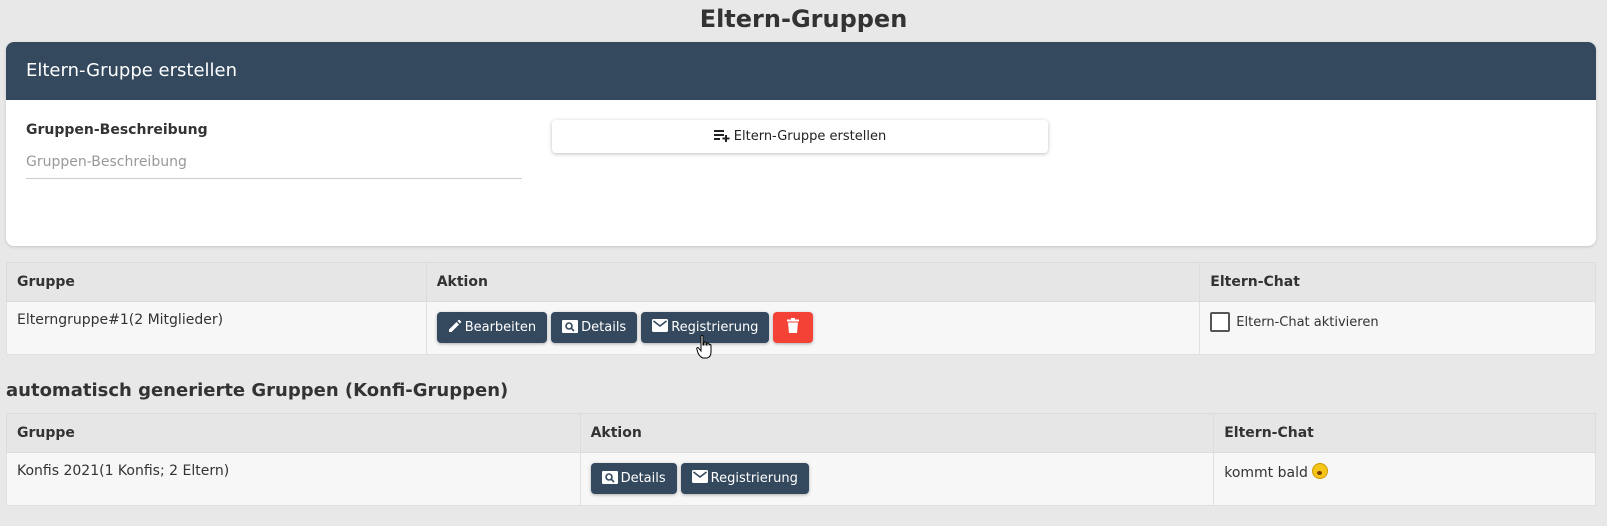 Image resolution: width=1607 pixels, height=526 pixels. Describe the element at coordinates (117, 130) in the screenshot. I see `description-label: Gruppen-Beschreibung` at that location.